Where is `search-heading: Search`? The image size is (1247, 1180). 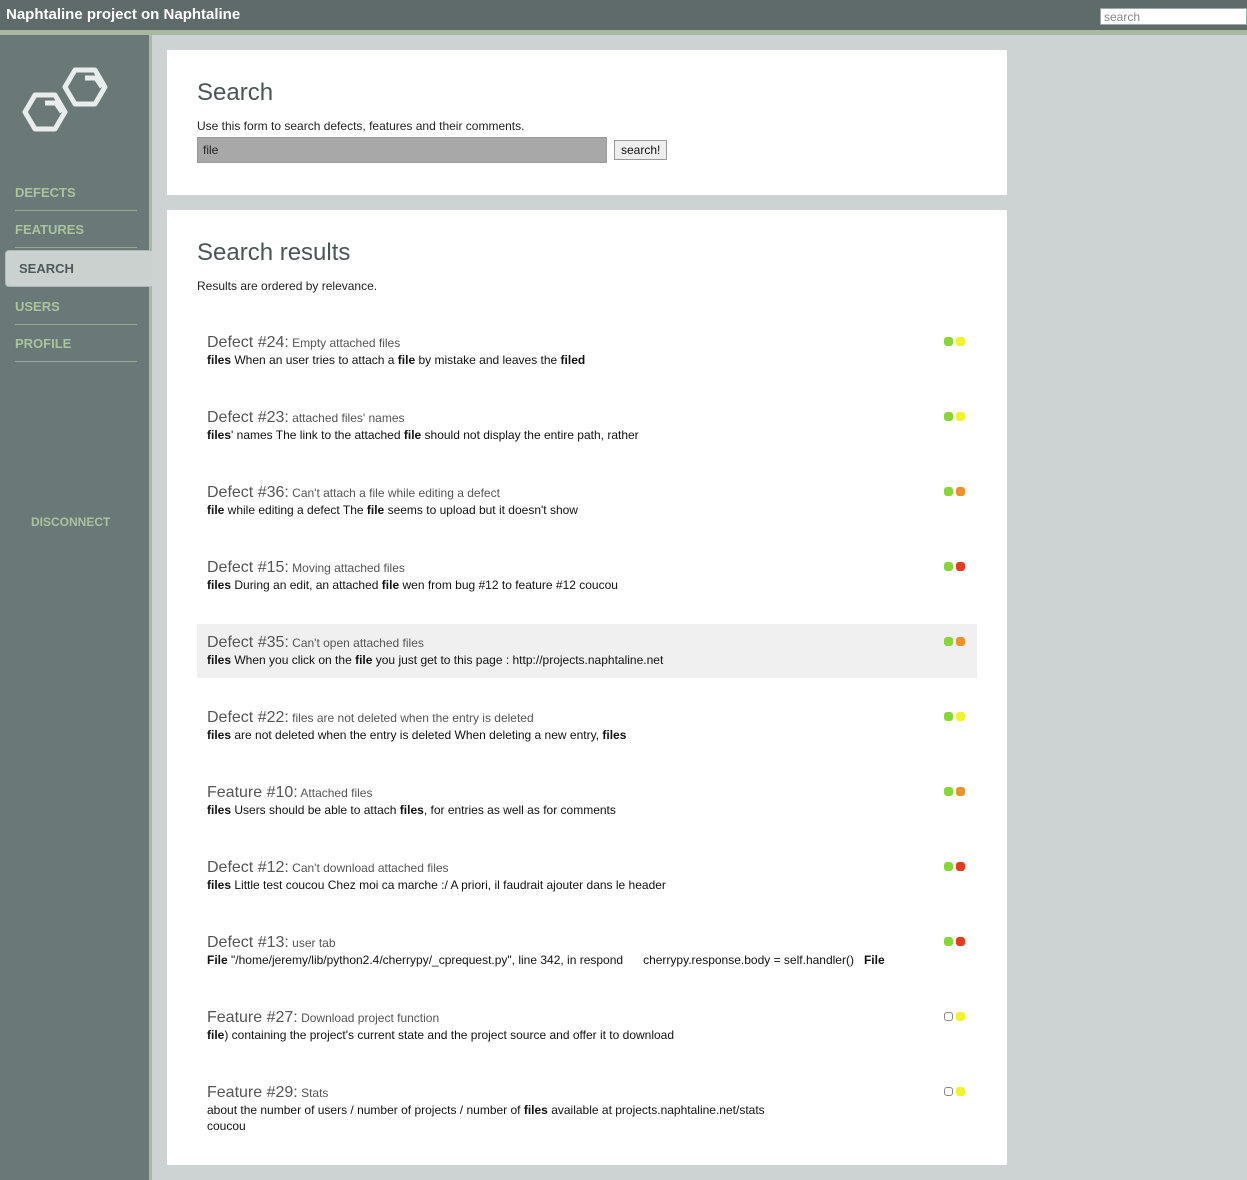
search-heading: Search is located at coordinates (235, 92).